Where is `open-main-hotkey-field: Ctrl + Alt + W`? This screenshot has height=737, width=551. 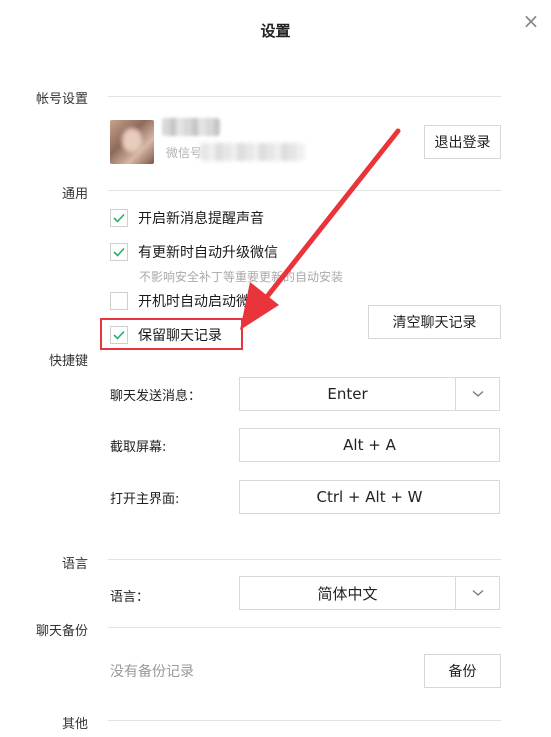 open-main-hotkey-field: Ctrl + Alt + W is located at coordinates (369, 497).